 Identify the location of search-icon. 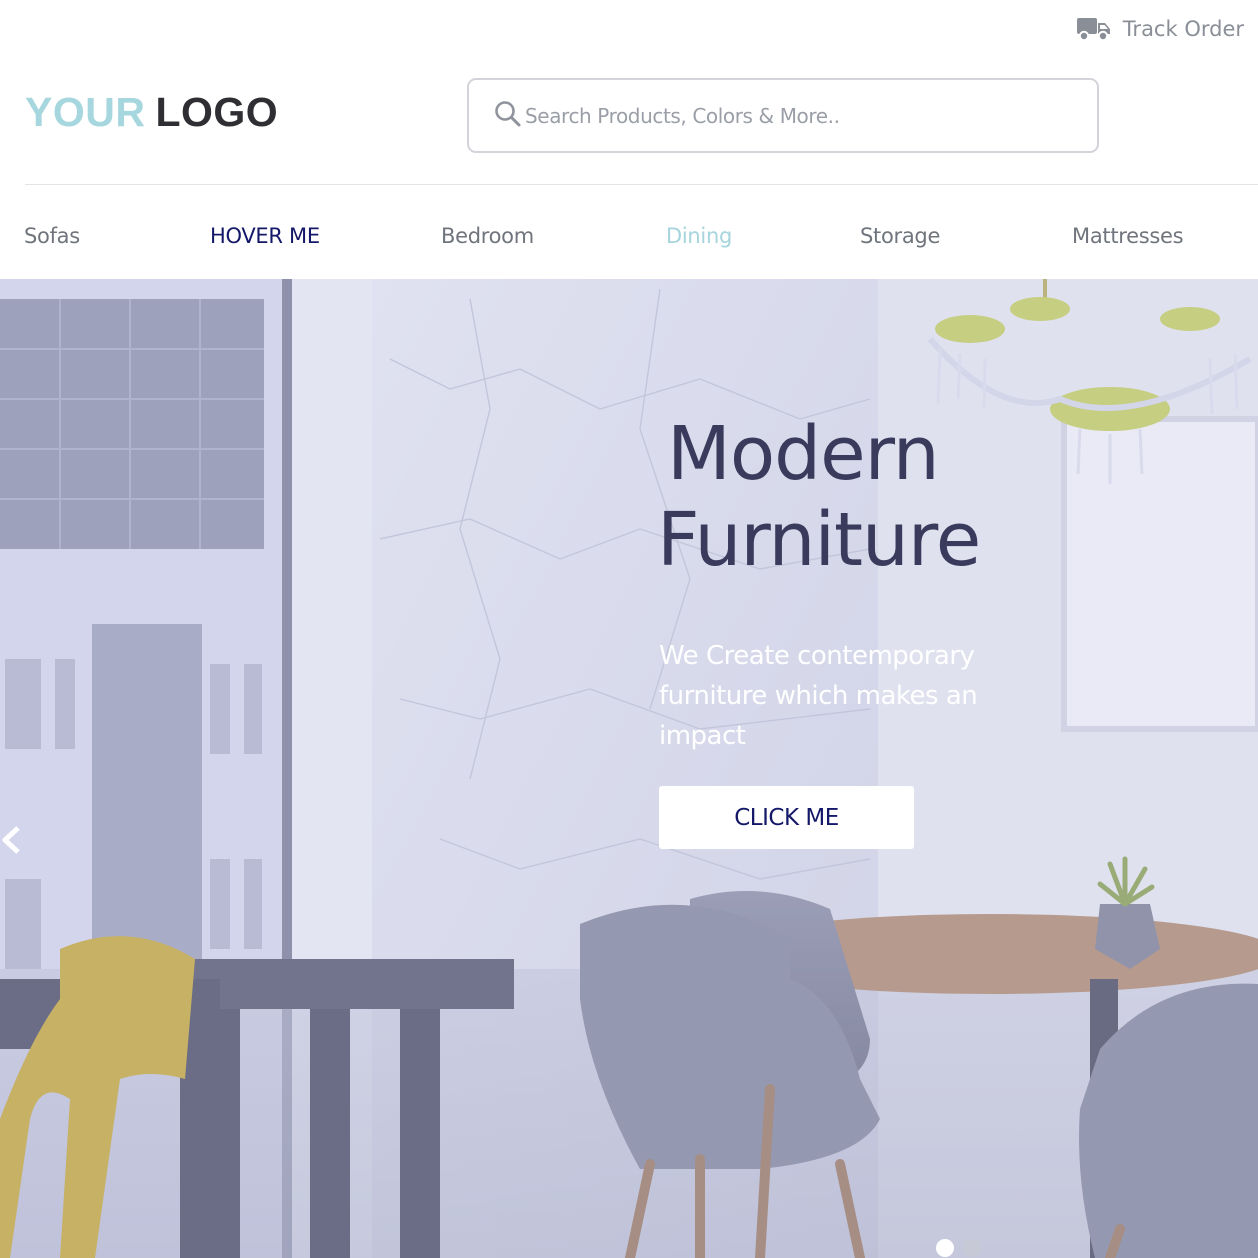
(508, 116).